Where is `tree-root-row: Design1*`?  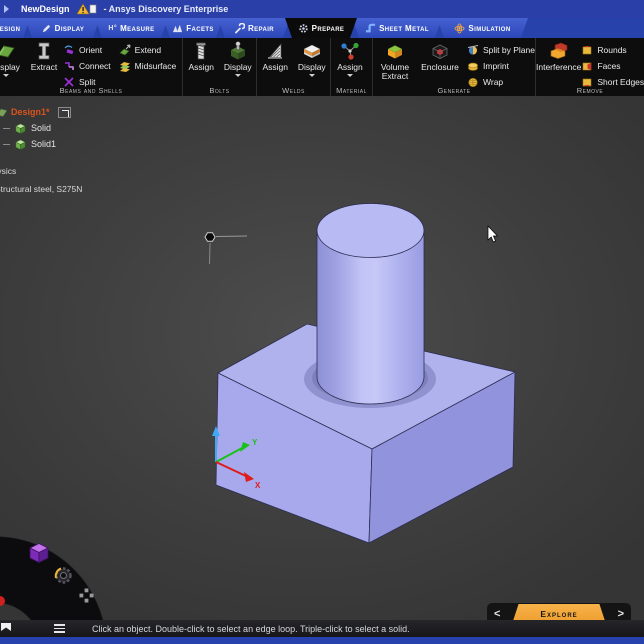
tree-root-row: Design1* is located at coordinates (35, 112).